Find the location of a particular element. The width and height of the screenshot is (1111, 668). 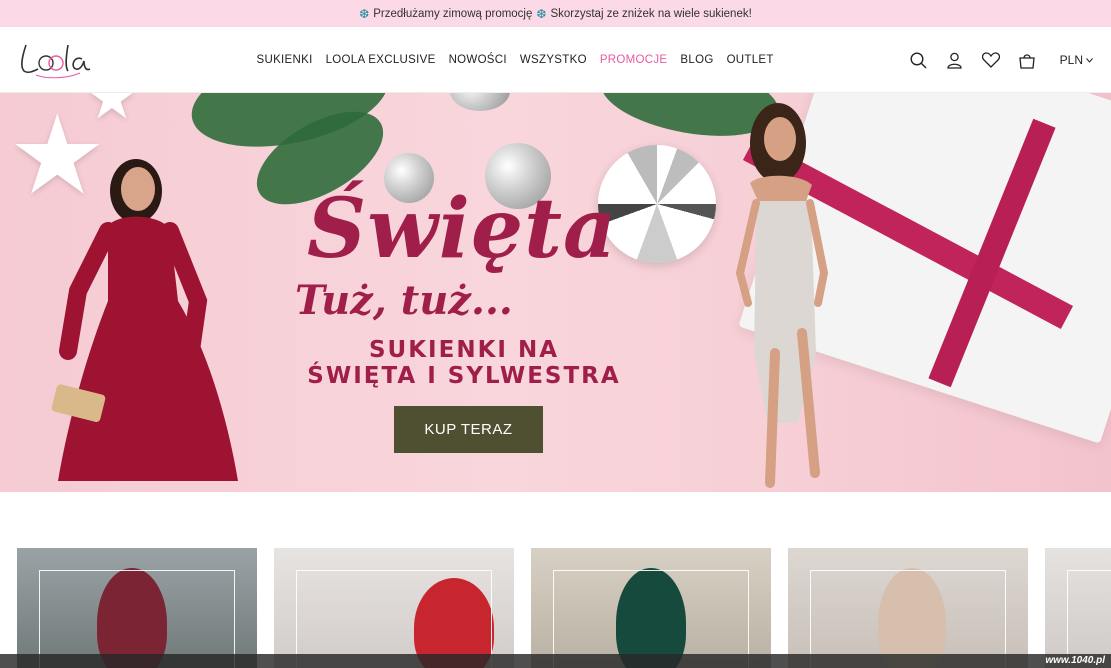

chevron-down-icon is located at coordinates (1089, 60).